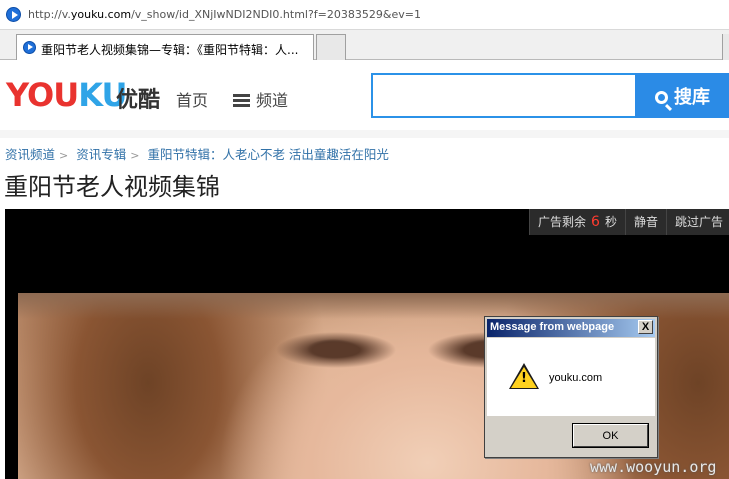  Describe the element at coordinates (364, 134) in the screenshot. I see `header-divider` at that location.